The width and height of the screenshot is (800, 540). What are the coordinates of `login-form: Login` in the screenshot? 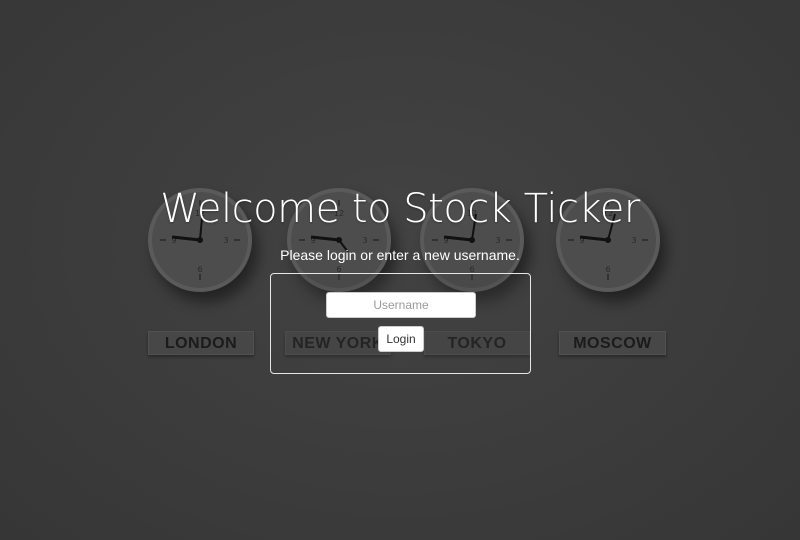 It's located at (400, 323).